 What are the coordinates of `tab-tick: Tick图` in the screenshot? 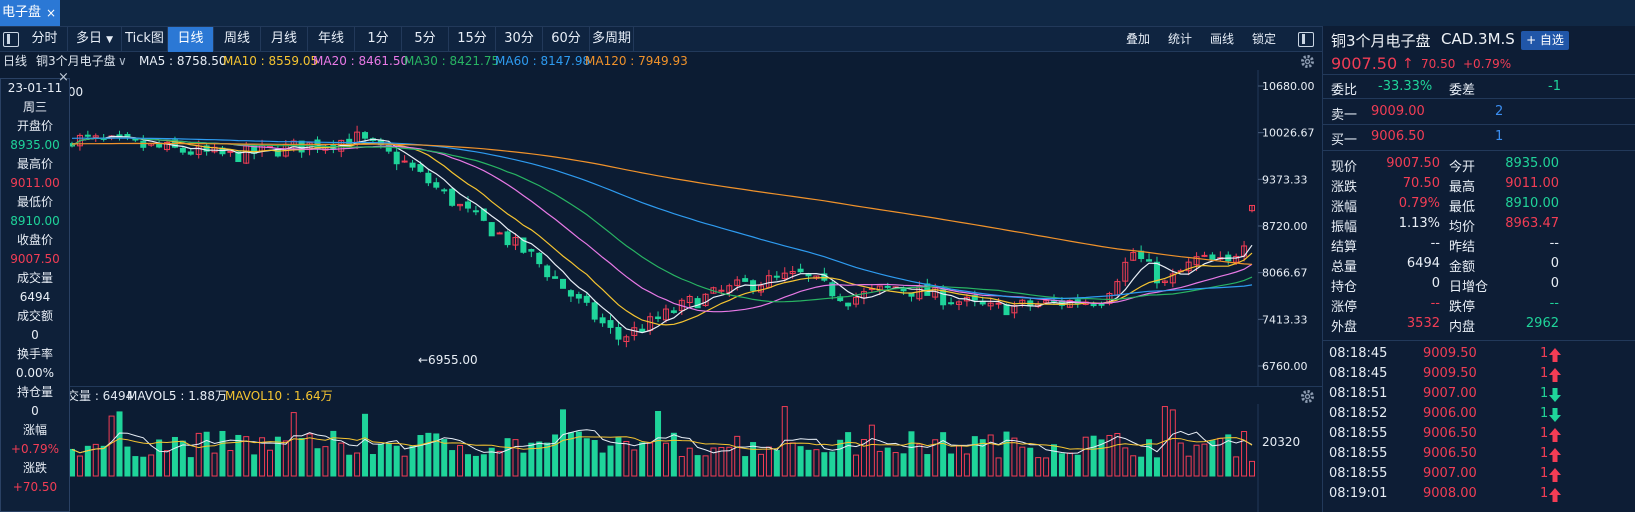 It's located at (145, 39).